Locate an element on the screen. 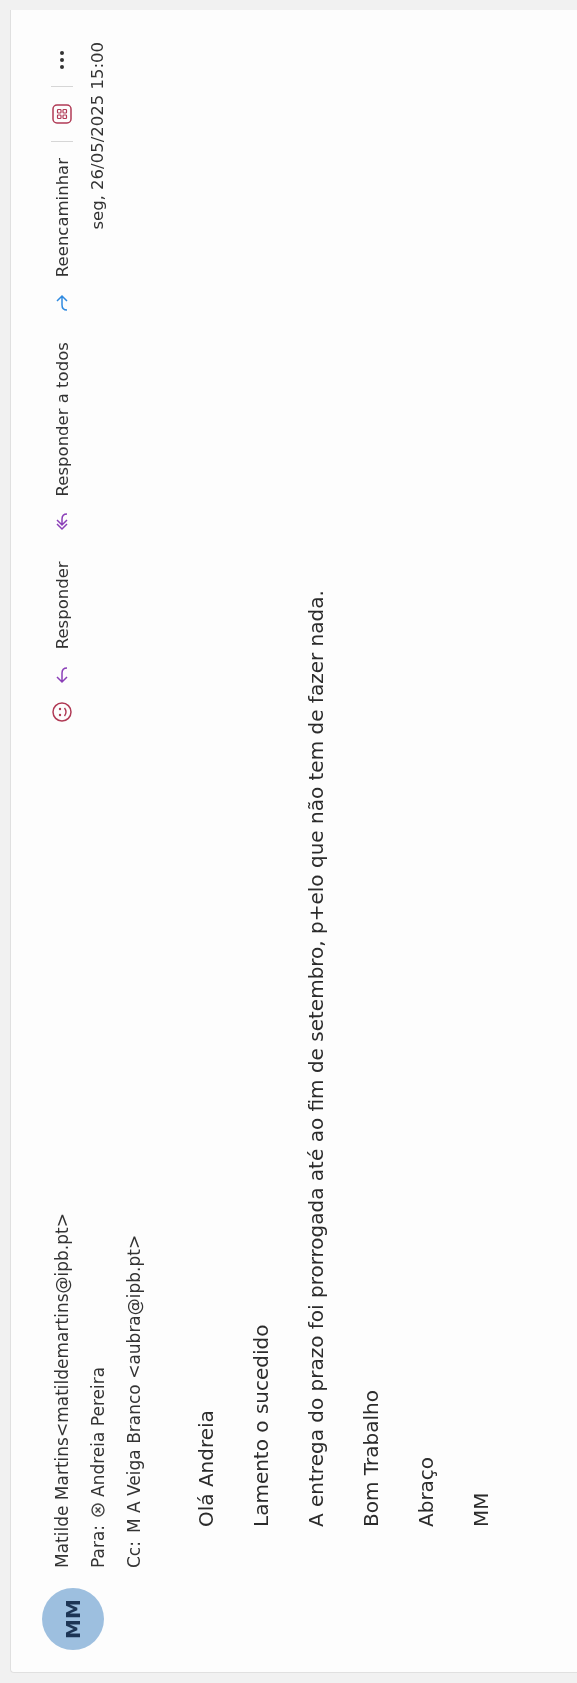 This screenshot has height=1683, width=577. reply-all-button: Responder a todos is located at coordinates (62, 437).